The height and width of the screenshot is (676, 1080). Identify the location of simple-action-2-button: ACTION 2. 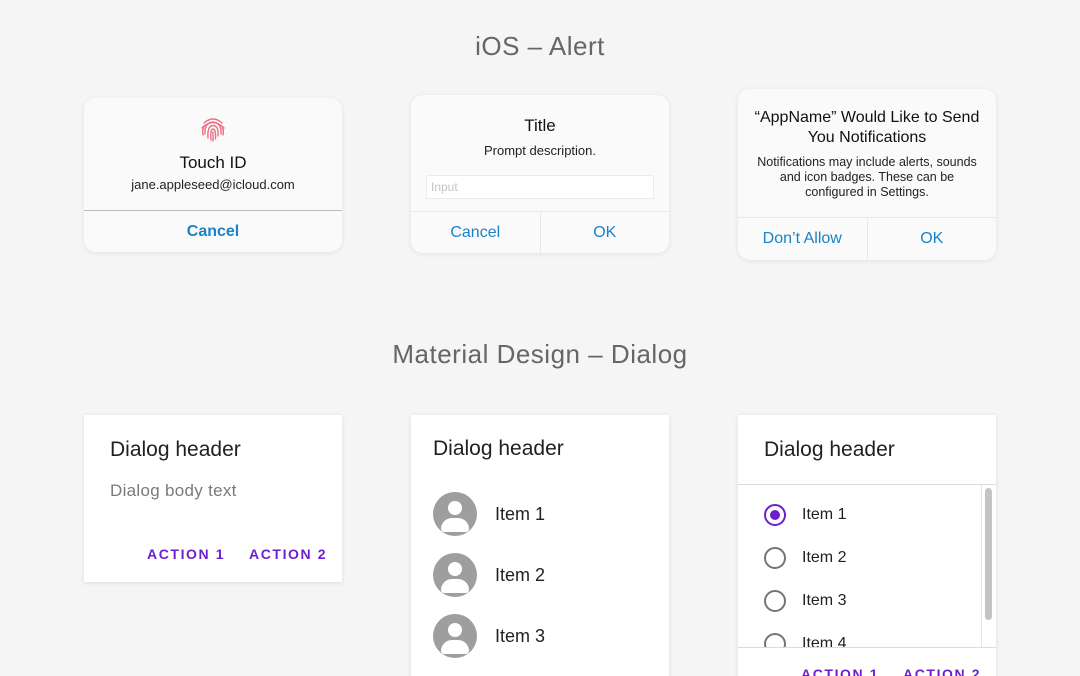
(288, 554).